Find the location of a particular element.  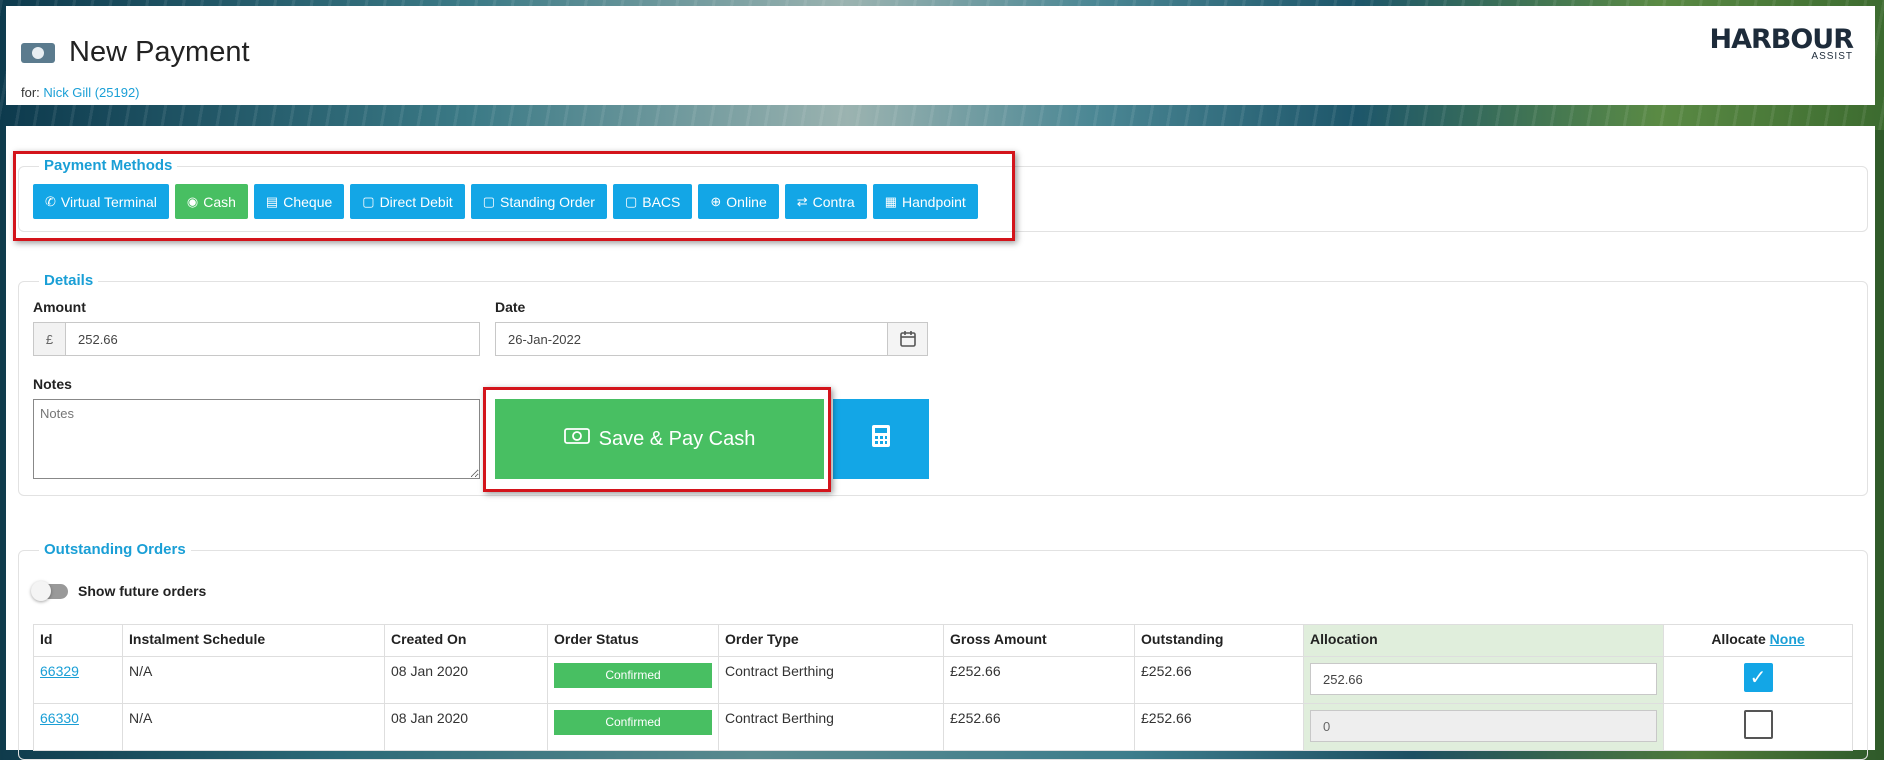

cash-button: ◉ Cash is located at coordinates (211, 201).